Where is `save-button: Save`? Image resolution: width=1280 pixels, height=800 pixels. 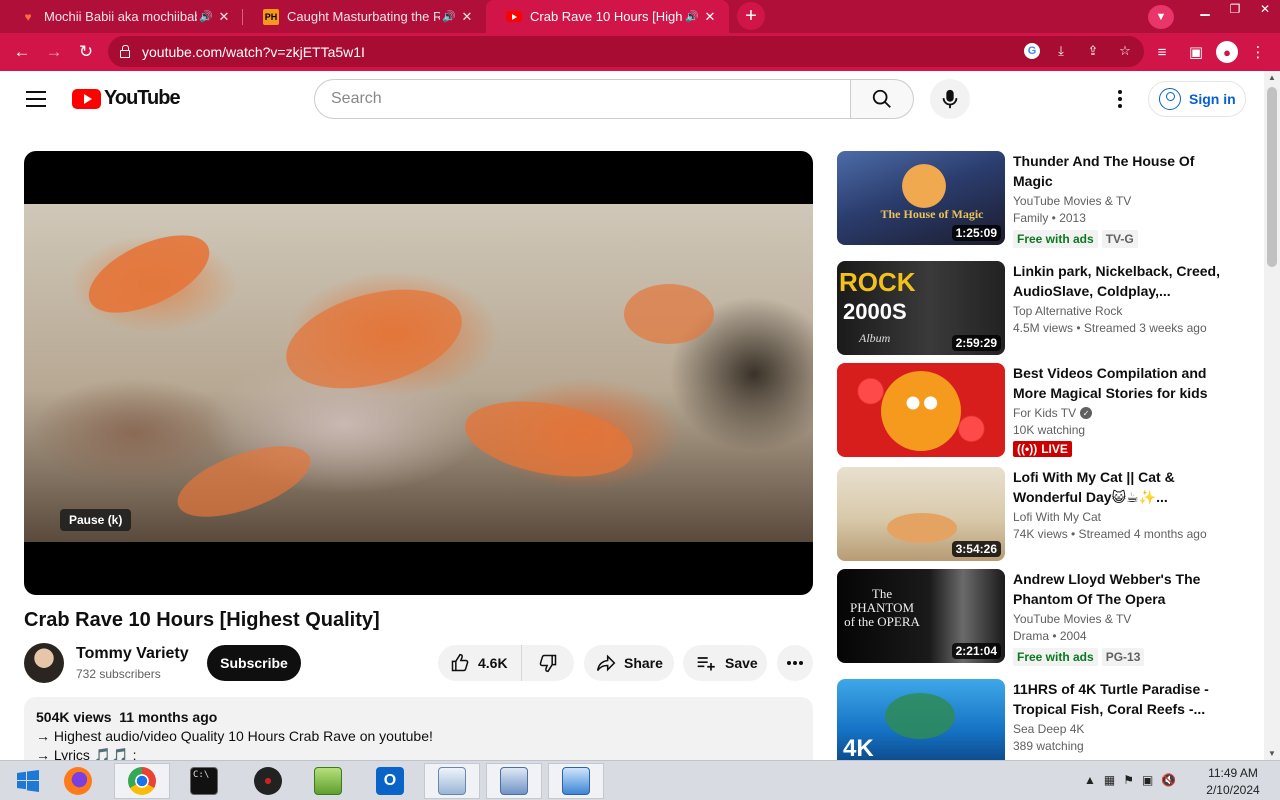
save-button: Save is located at coordinates (725, 663).